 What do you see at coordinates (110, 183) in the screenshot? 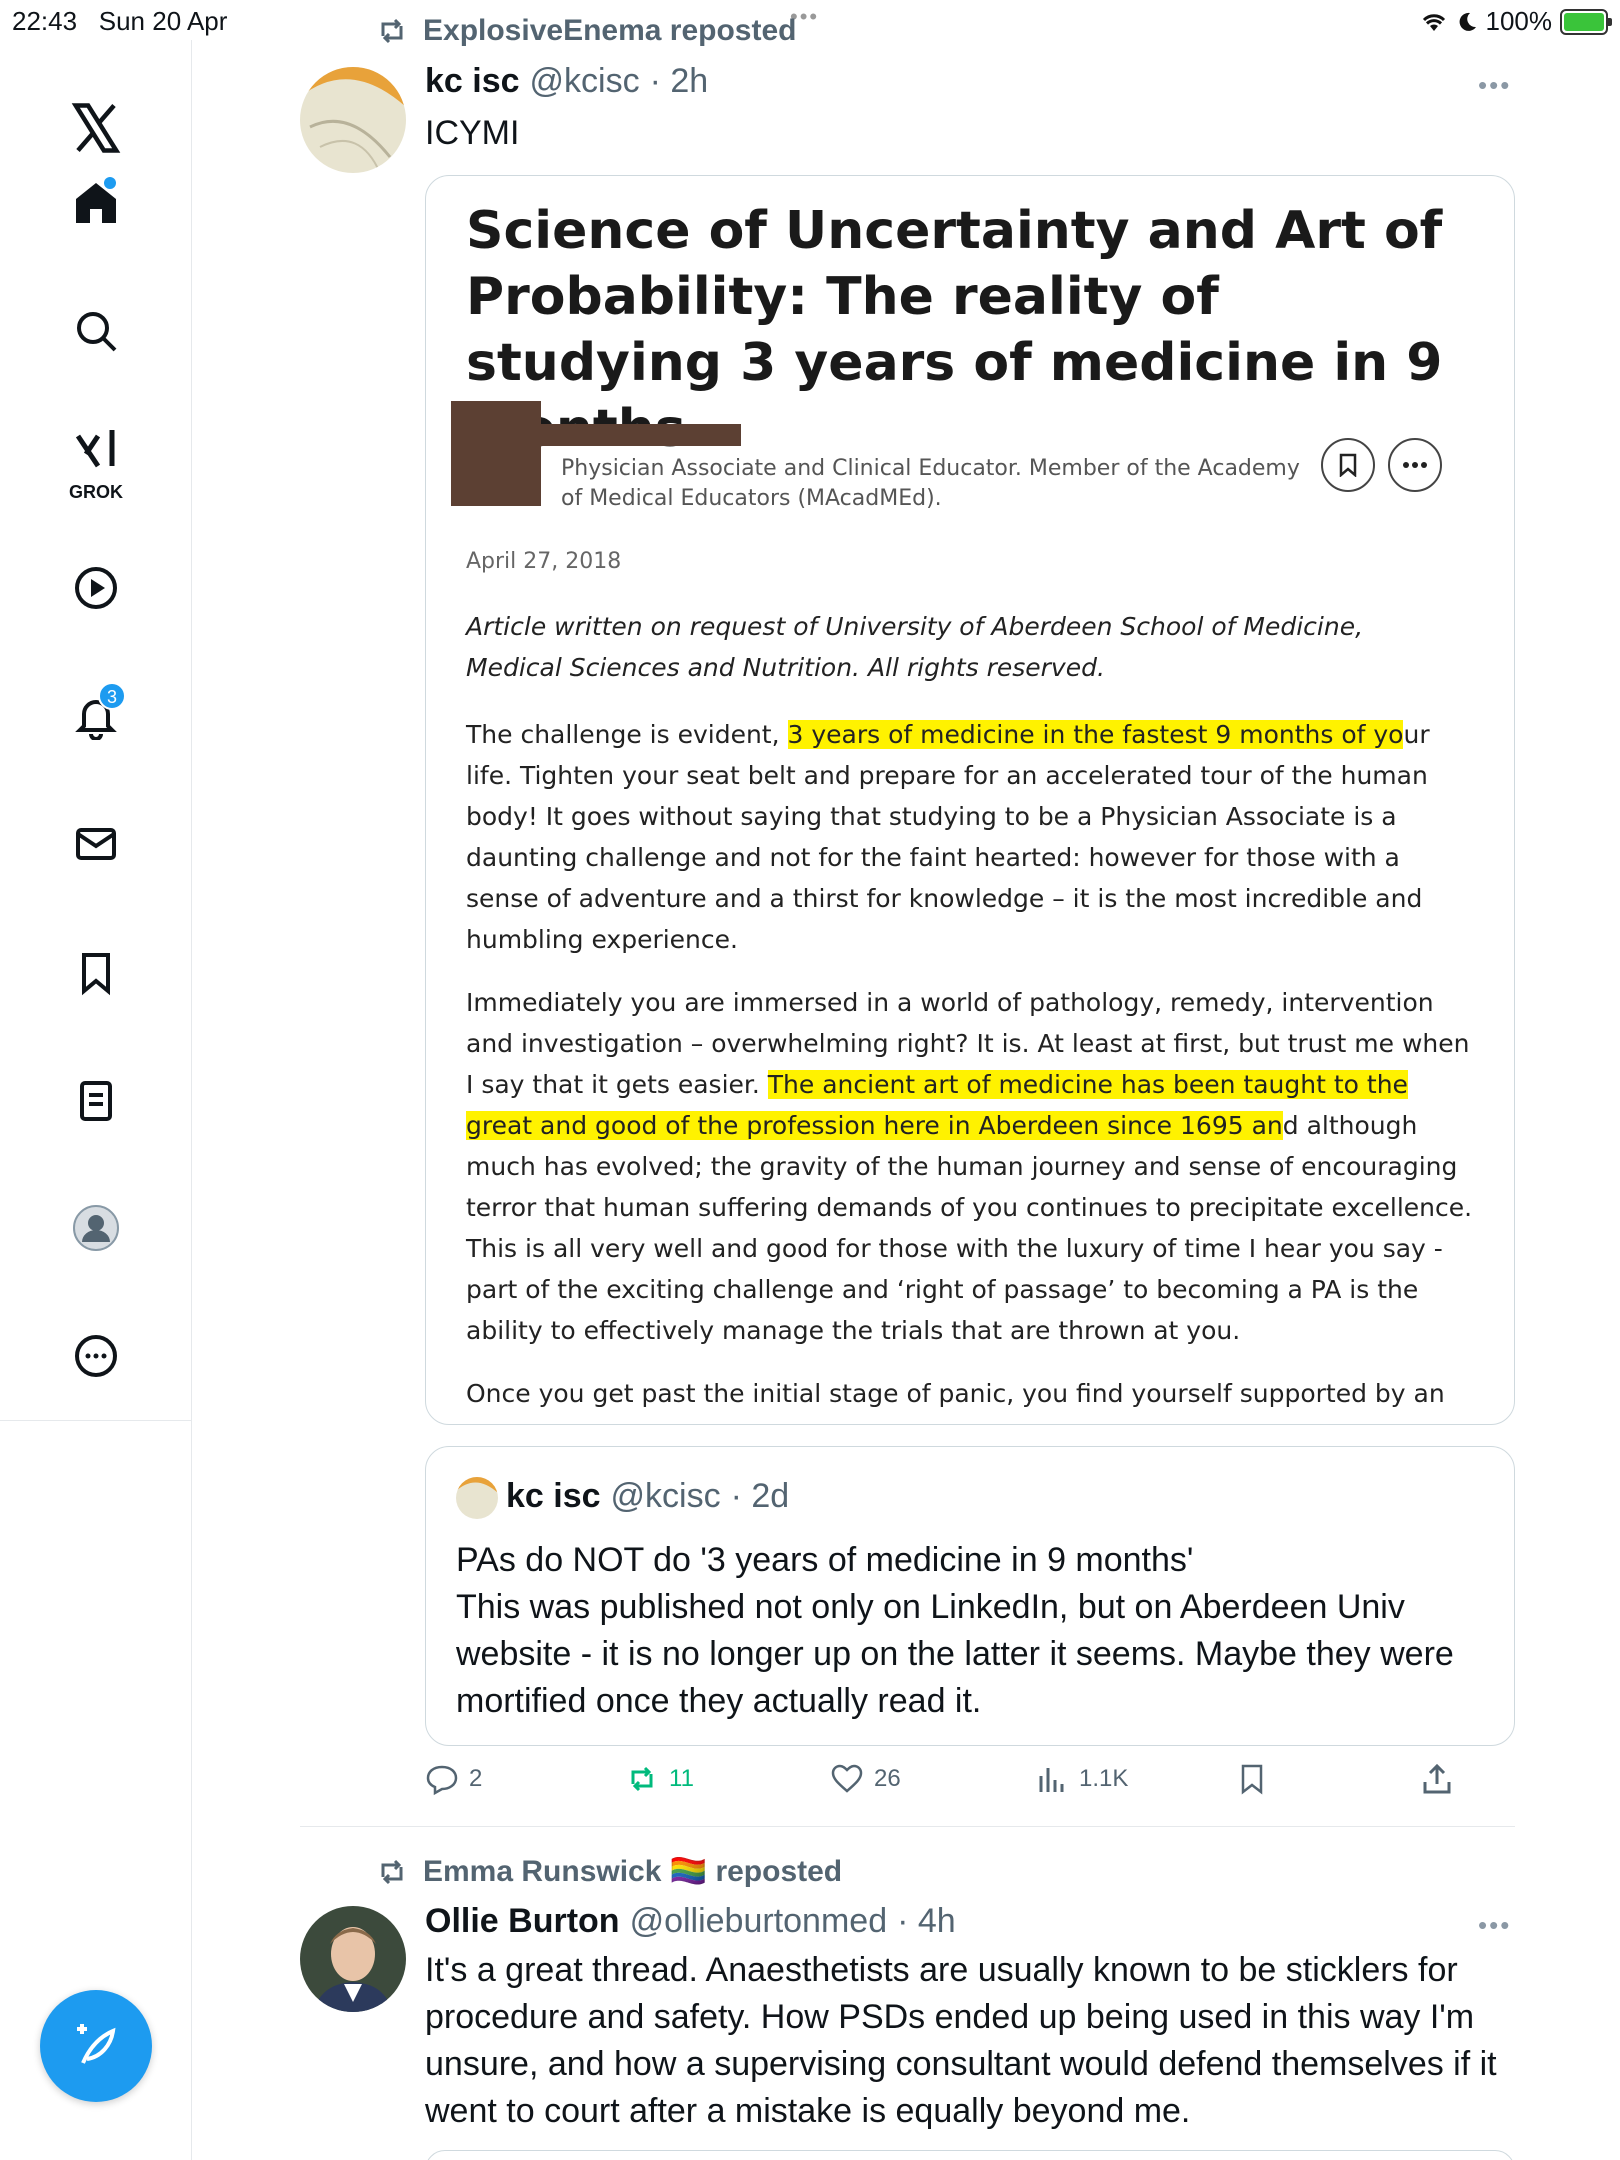
I see `home-unread-dot` at bounding box center [110, 183].